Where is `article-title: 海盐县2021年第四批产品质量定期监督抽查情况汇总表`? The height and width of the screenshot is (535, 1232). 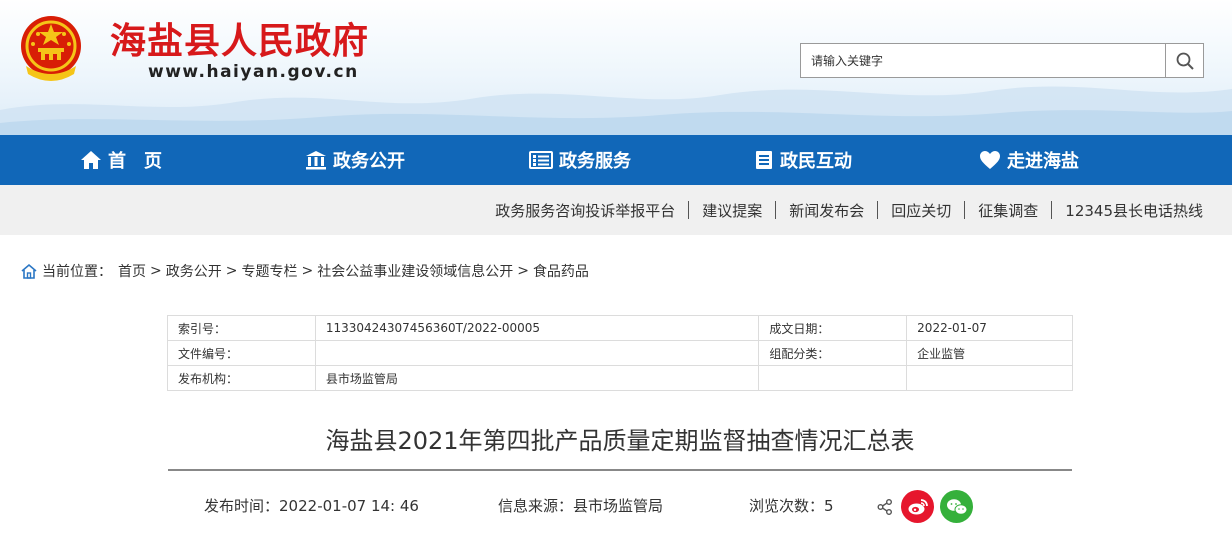 article-title: 海盐县2021年第四批产品质量定期监督抽查情况汇总表 is located at coordinates (620, 441).